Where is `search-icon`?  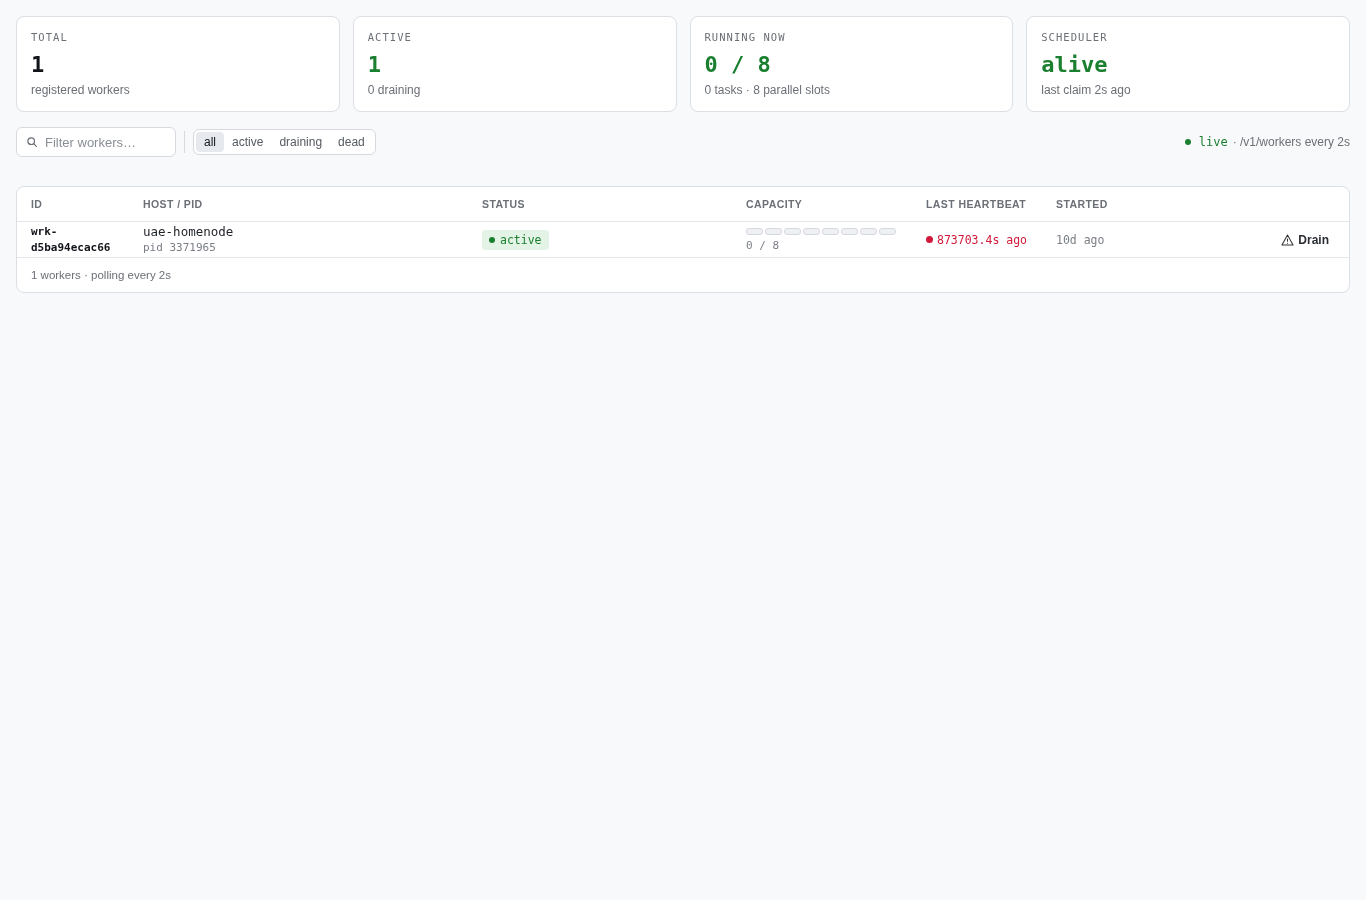
search-icon is located at coordinates (32, 142).